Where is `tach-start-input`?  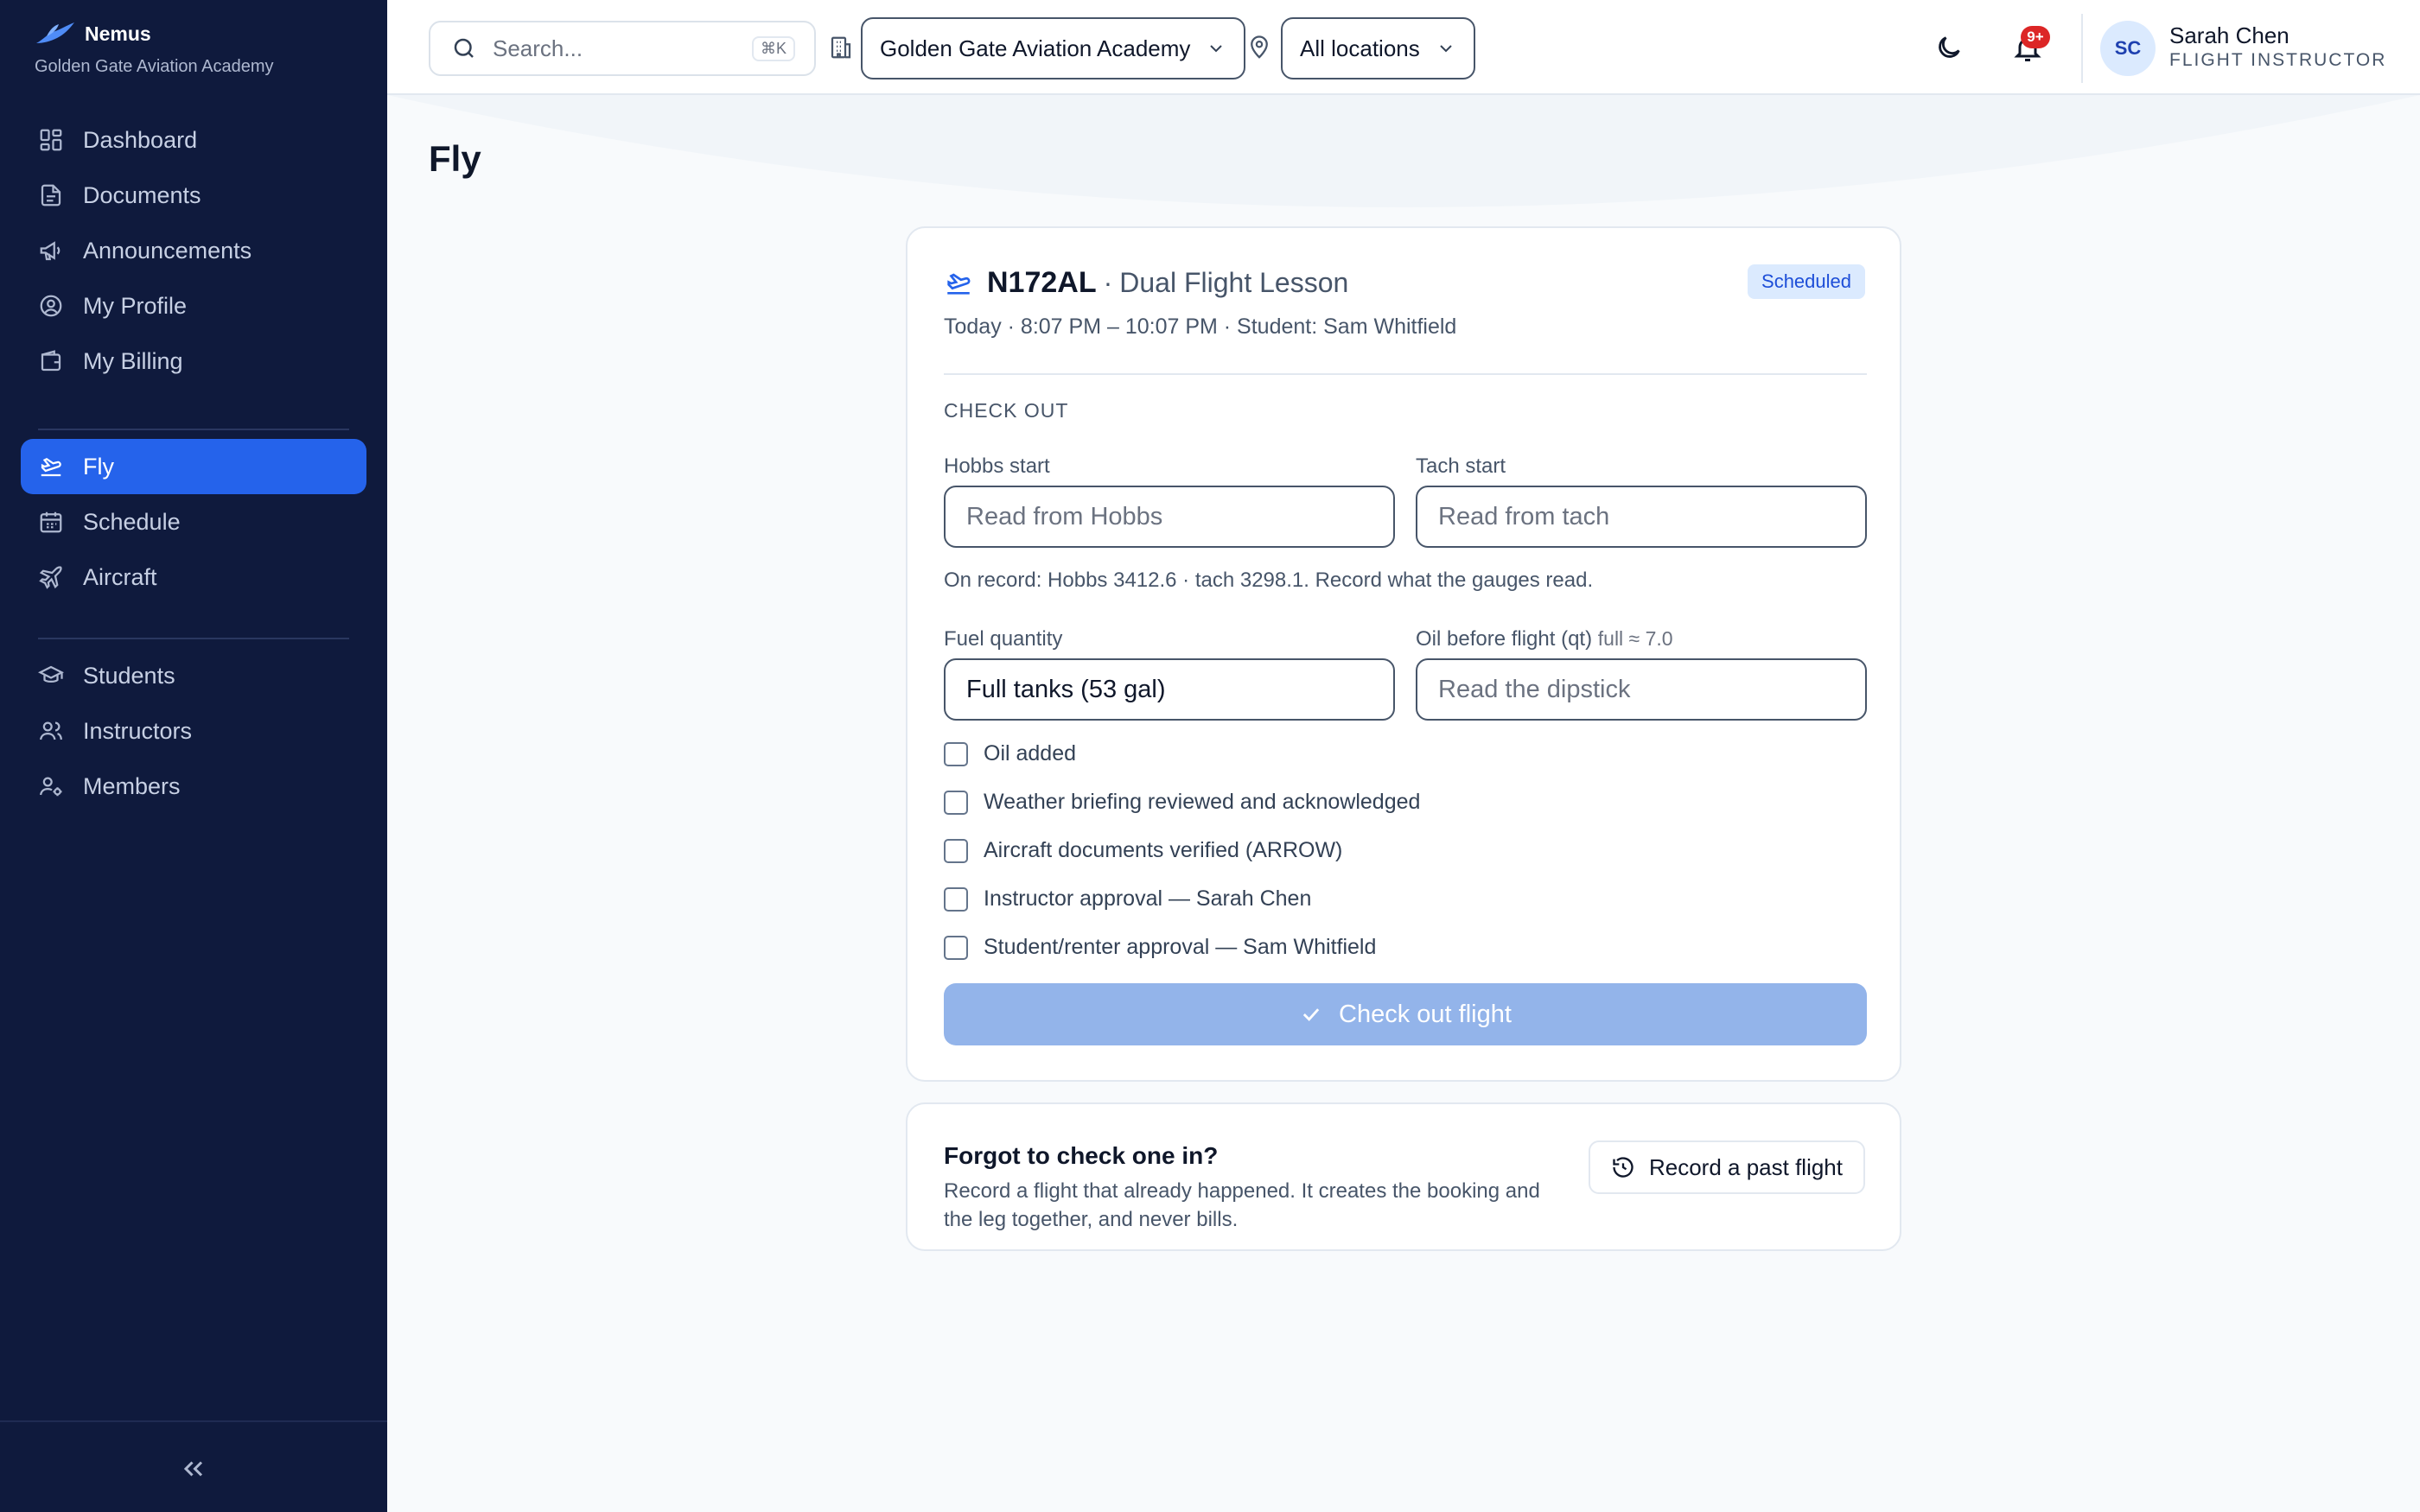
tach-start-input is located at coordinates (1641, 517).